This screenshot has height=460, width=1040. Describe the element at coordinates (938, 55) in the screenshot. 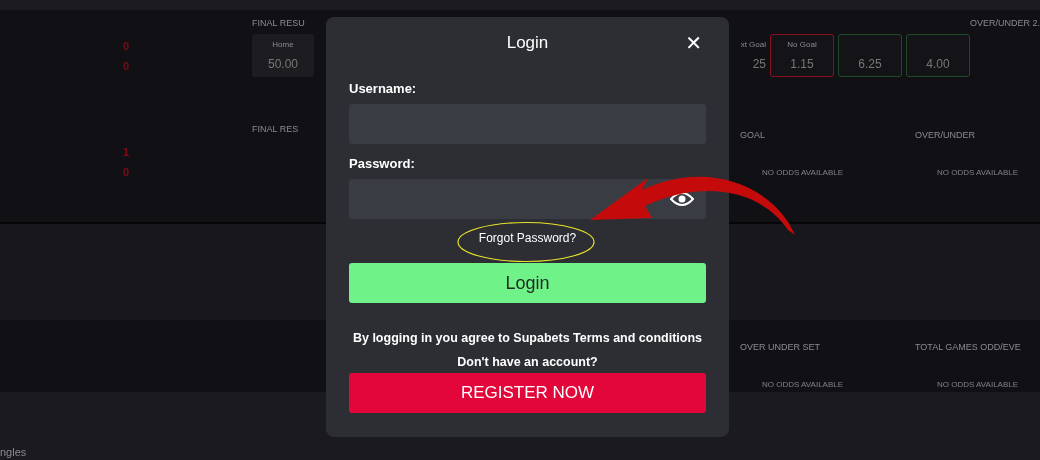

I see `odds-card: 4.00` at that location.